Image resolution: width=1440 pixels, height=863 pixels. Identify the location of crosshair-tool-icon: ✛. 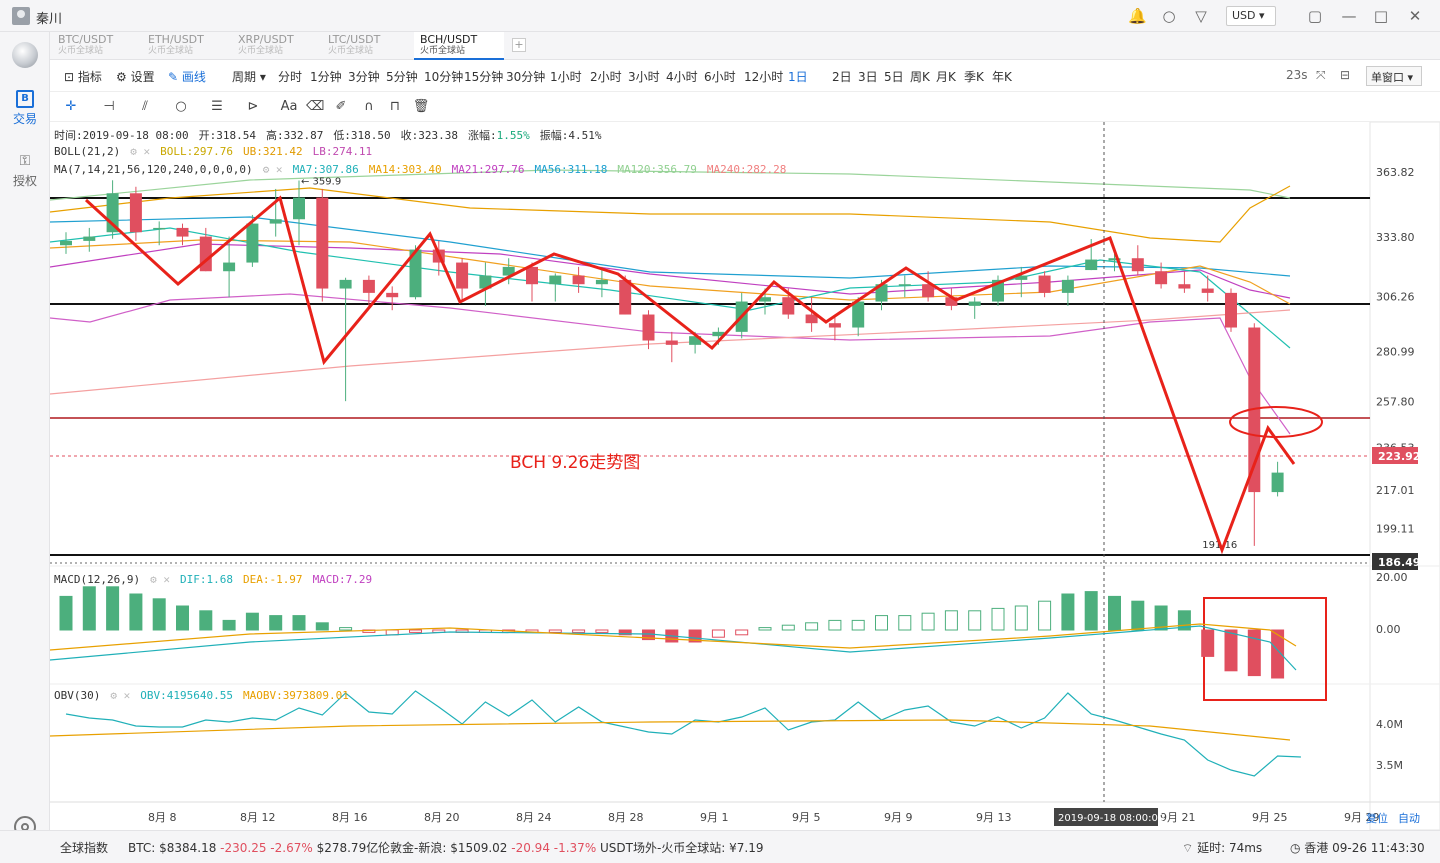
(71, 107).